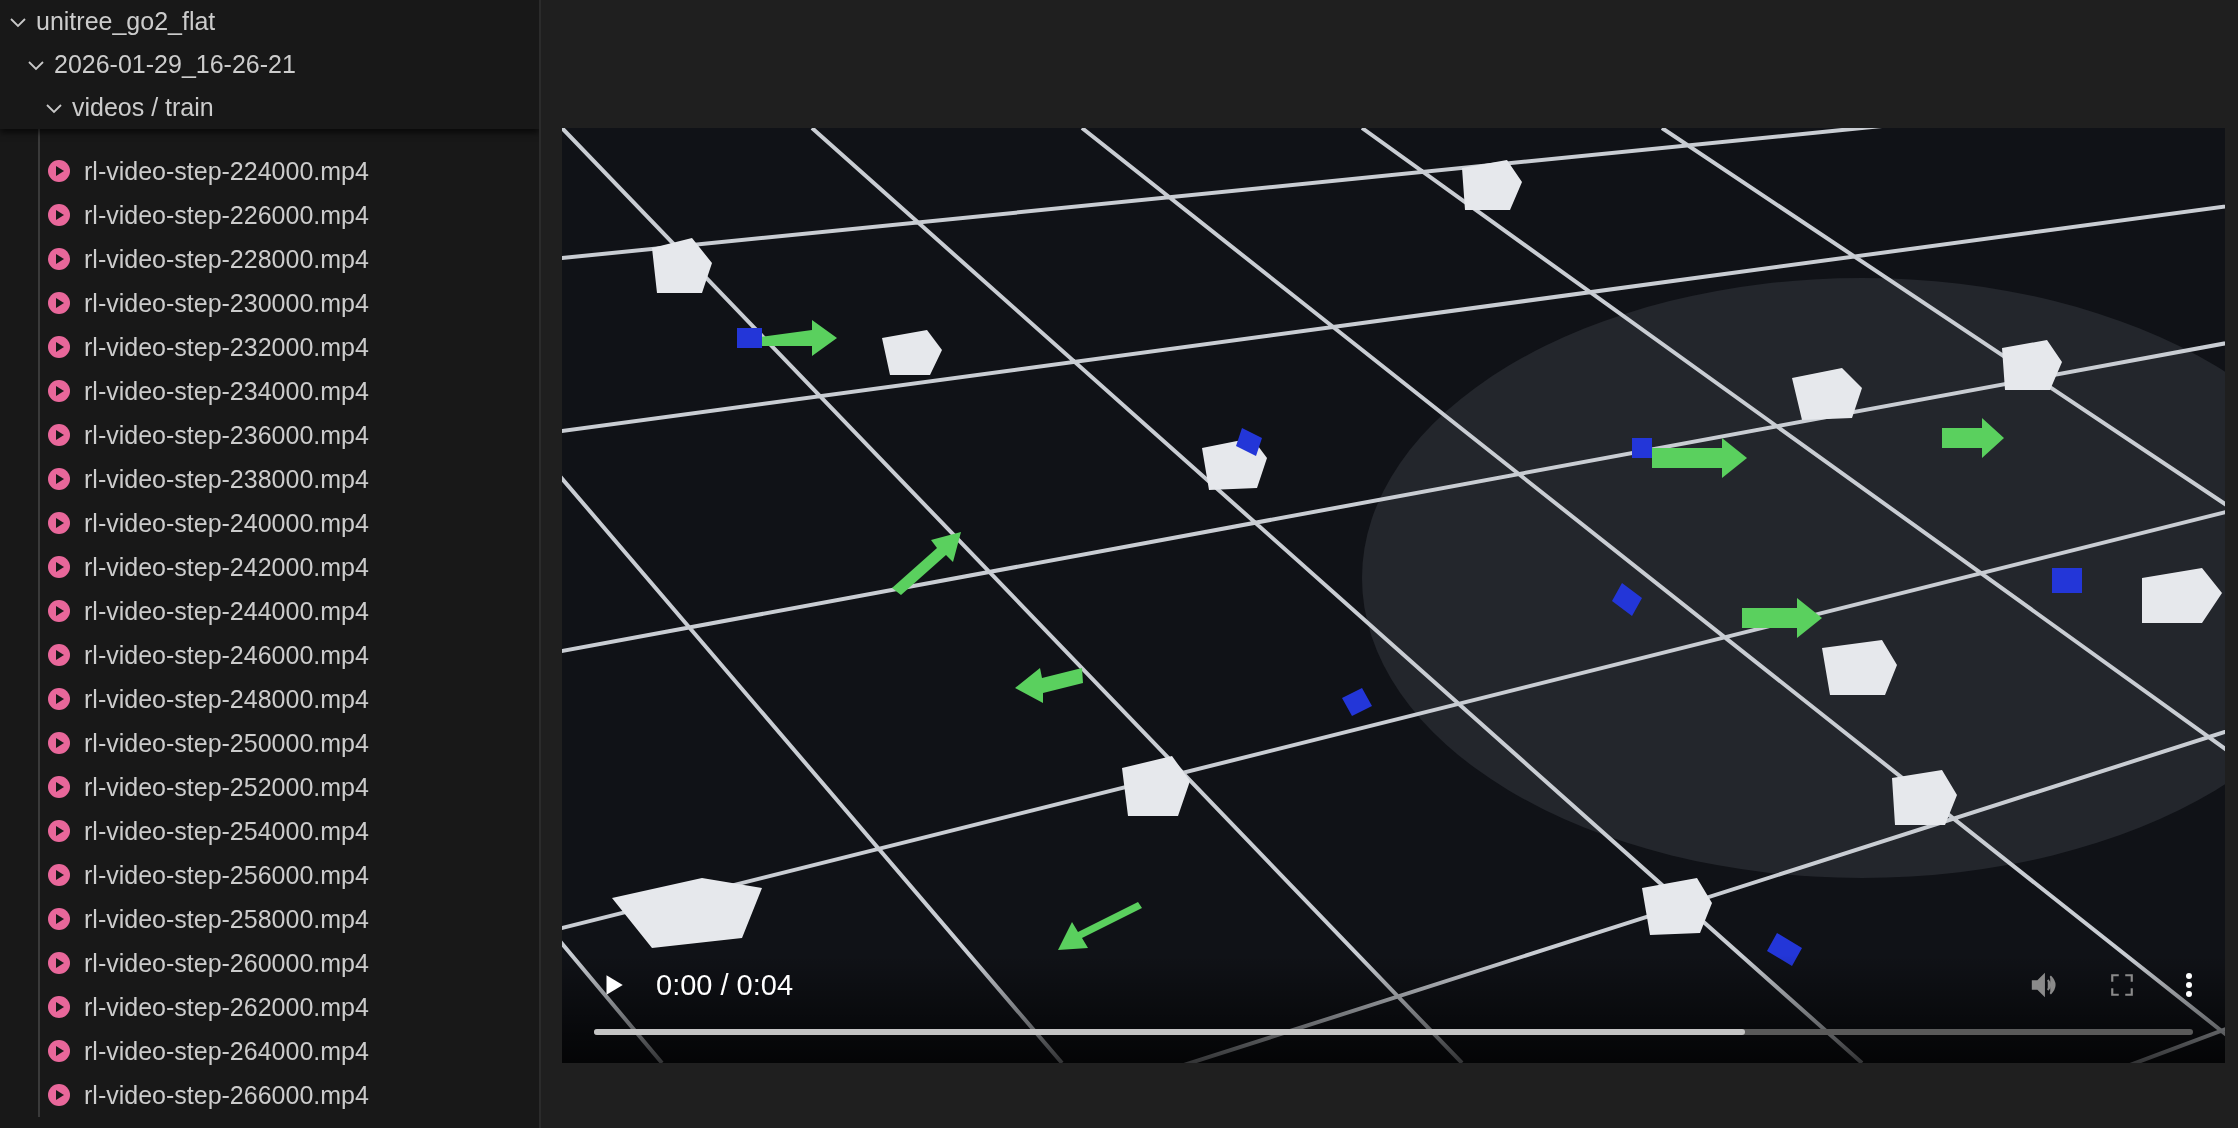 The height and width of the screenshot is (1128, 2238). What do you see at coordinates (269, 435) in the screenshot?
I see `file-item: rl-video-step-236000.mp4` at bounding box center [269, 435].